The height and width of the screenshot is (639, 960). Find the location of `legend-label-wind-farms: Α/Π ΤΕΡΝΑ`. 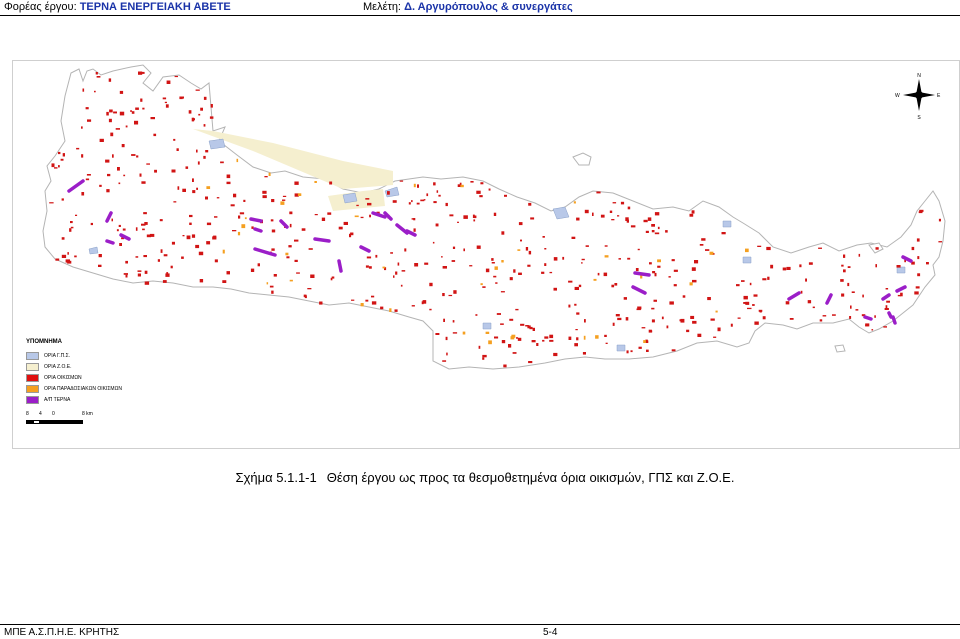

legend-label-wind-farms: Α/Π ΤΕΡΝΑ is located at coordinates (57, 399).